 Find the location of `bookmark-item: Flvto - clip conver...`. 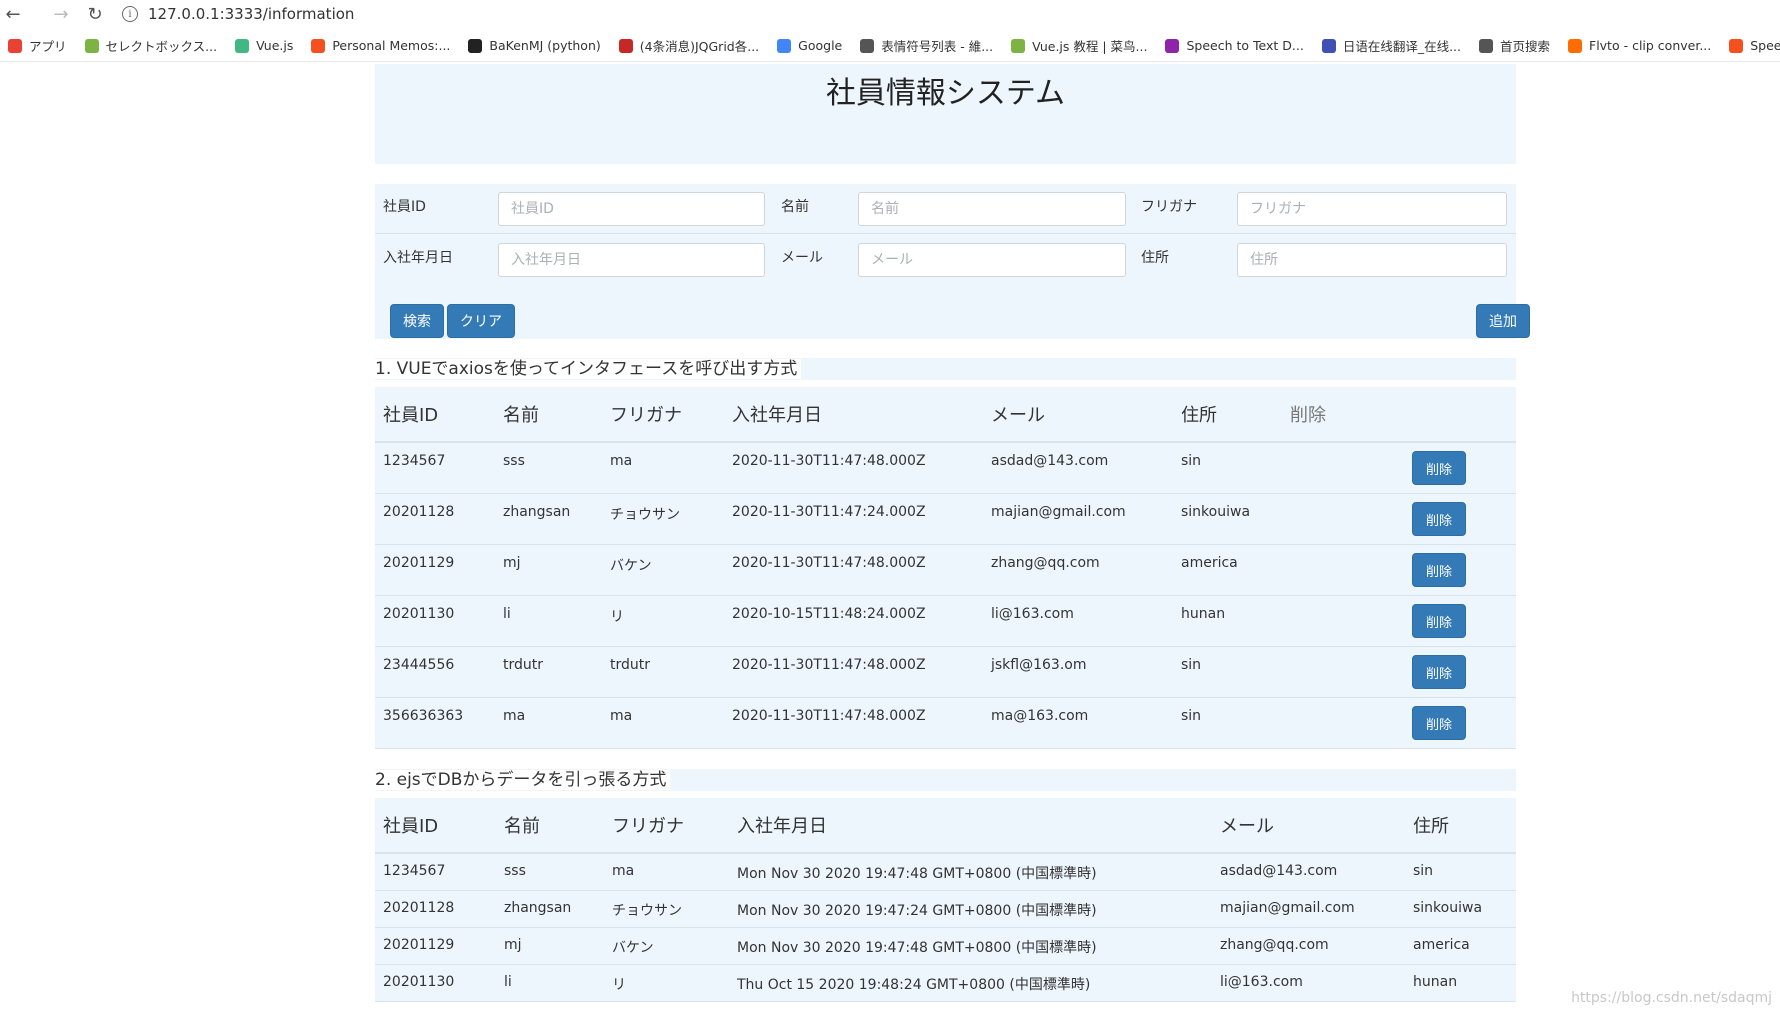

bookmark-item: Flvto - clip conver... is located at coordinates (1639, 45).